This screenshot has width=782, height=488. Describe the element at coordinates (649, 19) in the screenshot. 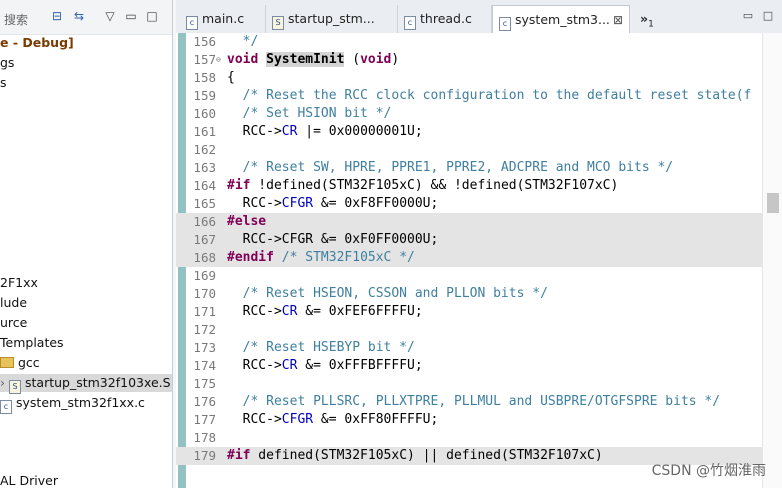

I see `tab-overflow: »1` at that location.